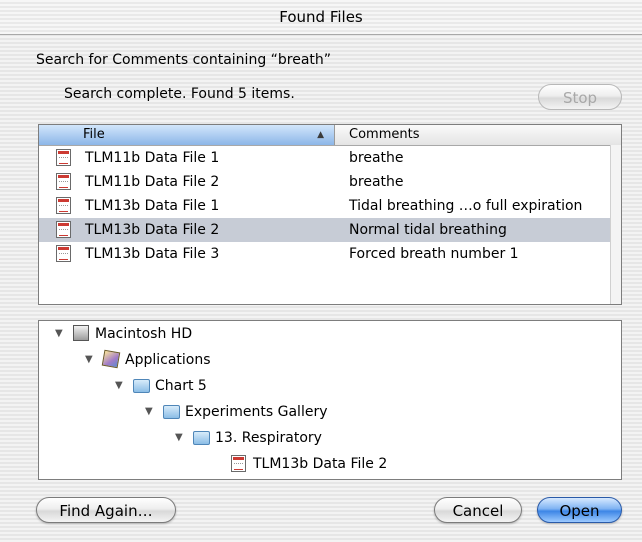 The image size is (642, 542). What do you see at coordinates (326, 158) in the screenshot?
I see `table-row: TLM11b Data File 1 breathe` at bounding box center [326, 158].